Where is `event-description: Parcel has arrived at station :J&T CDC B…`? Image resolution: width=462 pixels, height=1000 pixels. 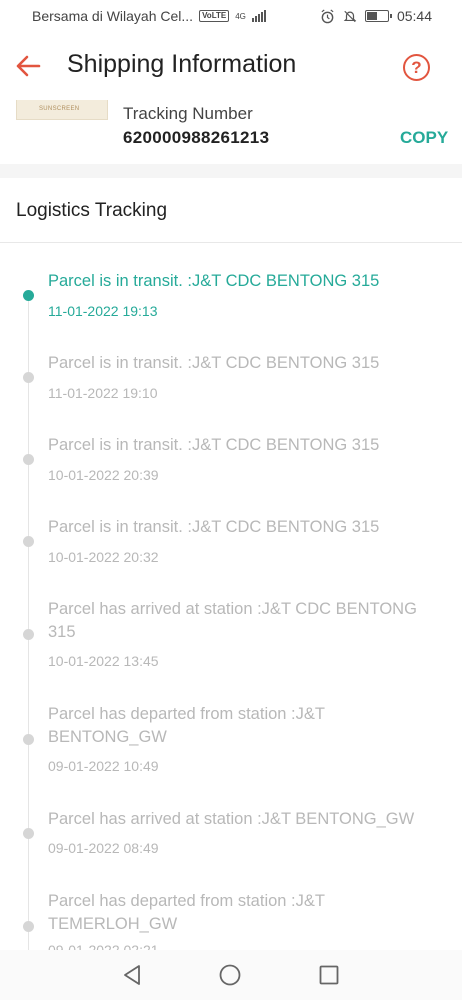 event-description: Parcel has arrived at station :J&T CDC B… is located at coordinates (232, 620).